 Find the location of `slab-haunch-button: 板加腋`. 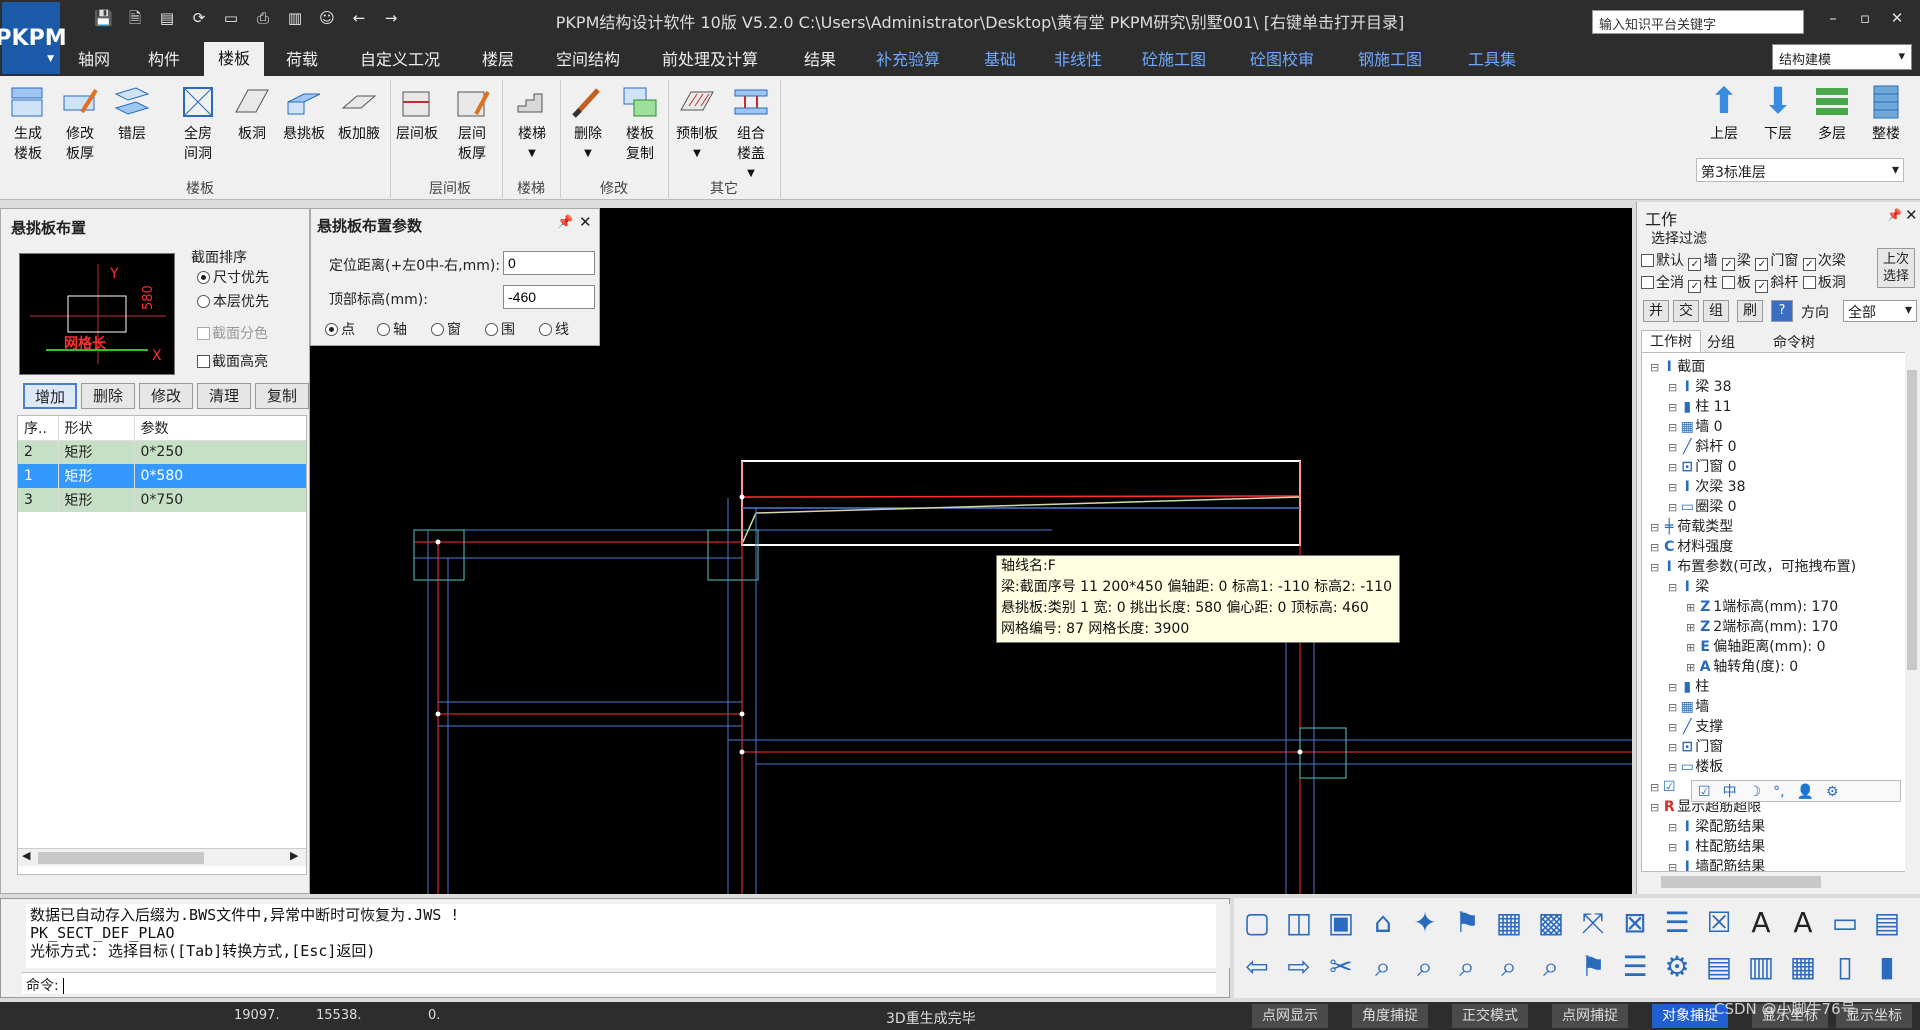

slab-haunch-button: 板加腋 is located at coordinates (359, 113).